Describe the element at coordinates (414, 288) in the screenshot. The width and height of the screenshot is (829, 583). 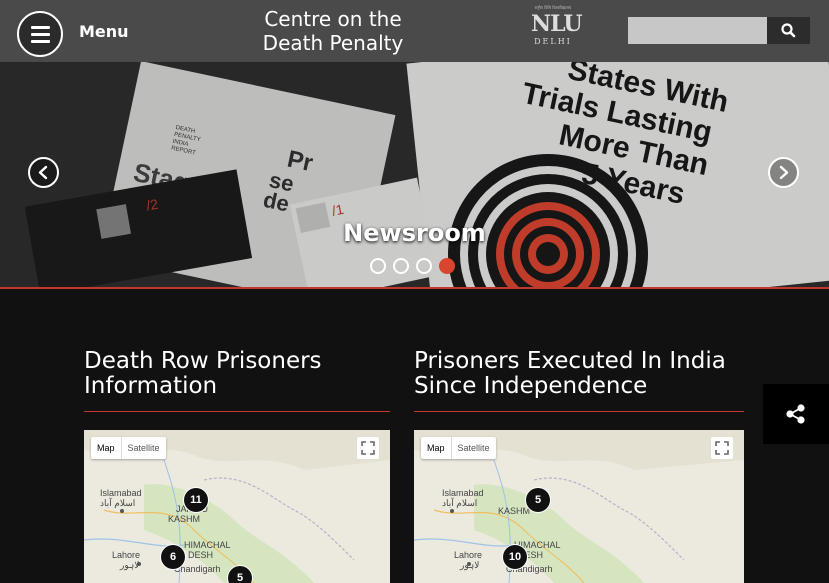
I see `hero-accent-rule` at that location.